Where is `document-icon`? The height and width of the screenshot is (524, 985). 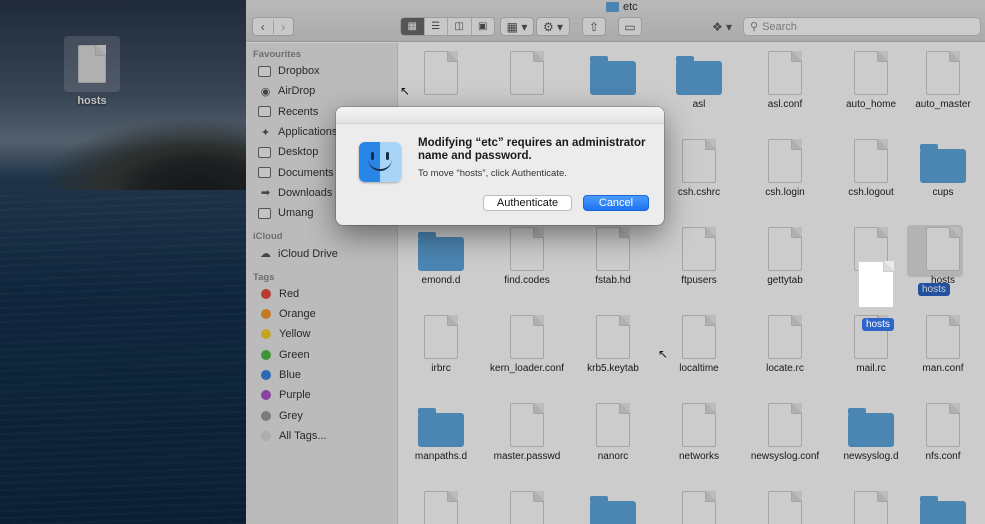
document-icon is located at coordinates (876, 284).